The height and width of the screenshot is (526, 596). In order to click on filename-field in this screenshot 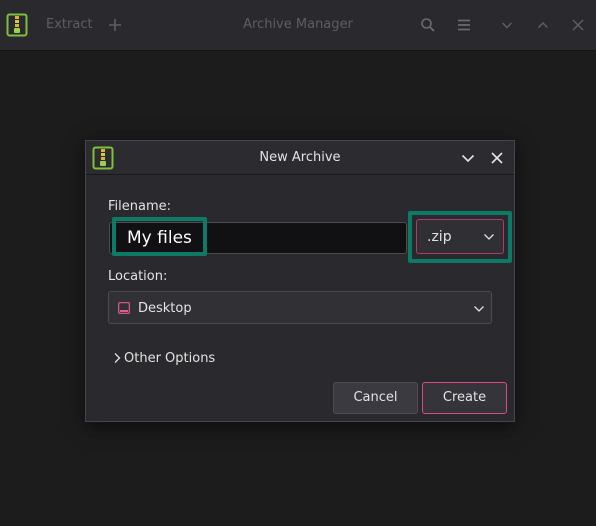, I will do `click(258, 238)`.